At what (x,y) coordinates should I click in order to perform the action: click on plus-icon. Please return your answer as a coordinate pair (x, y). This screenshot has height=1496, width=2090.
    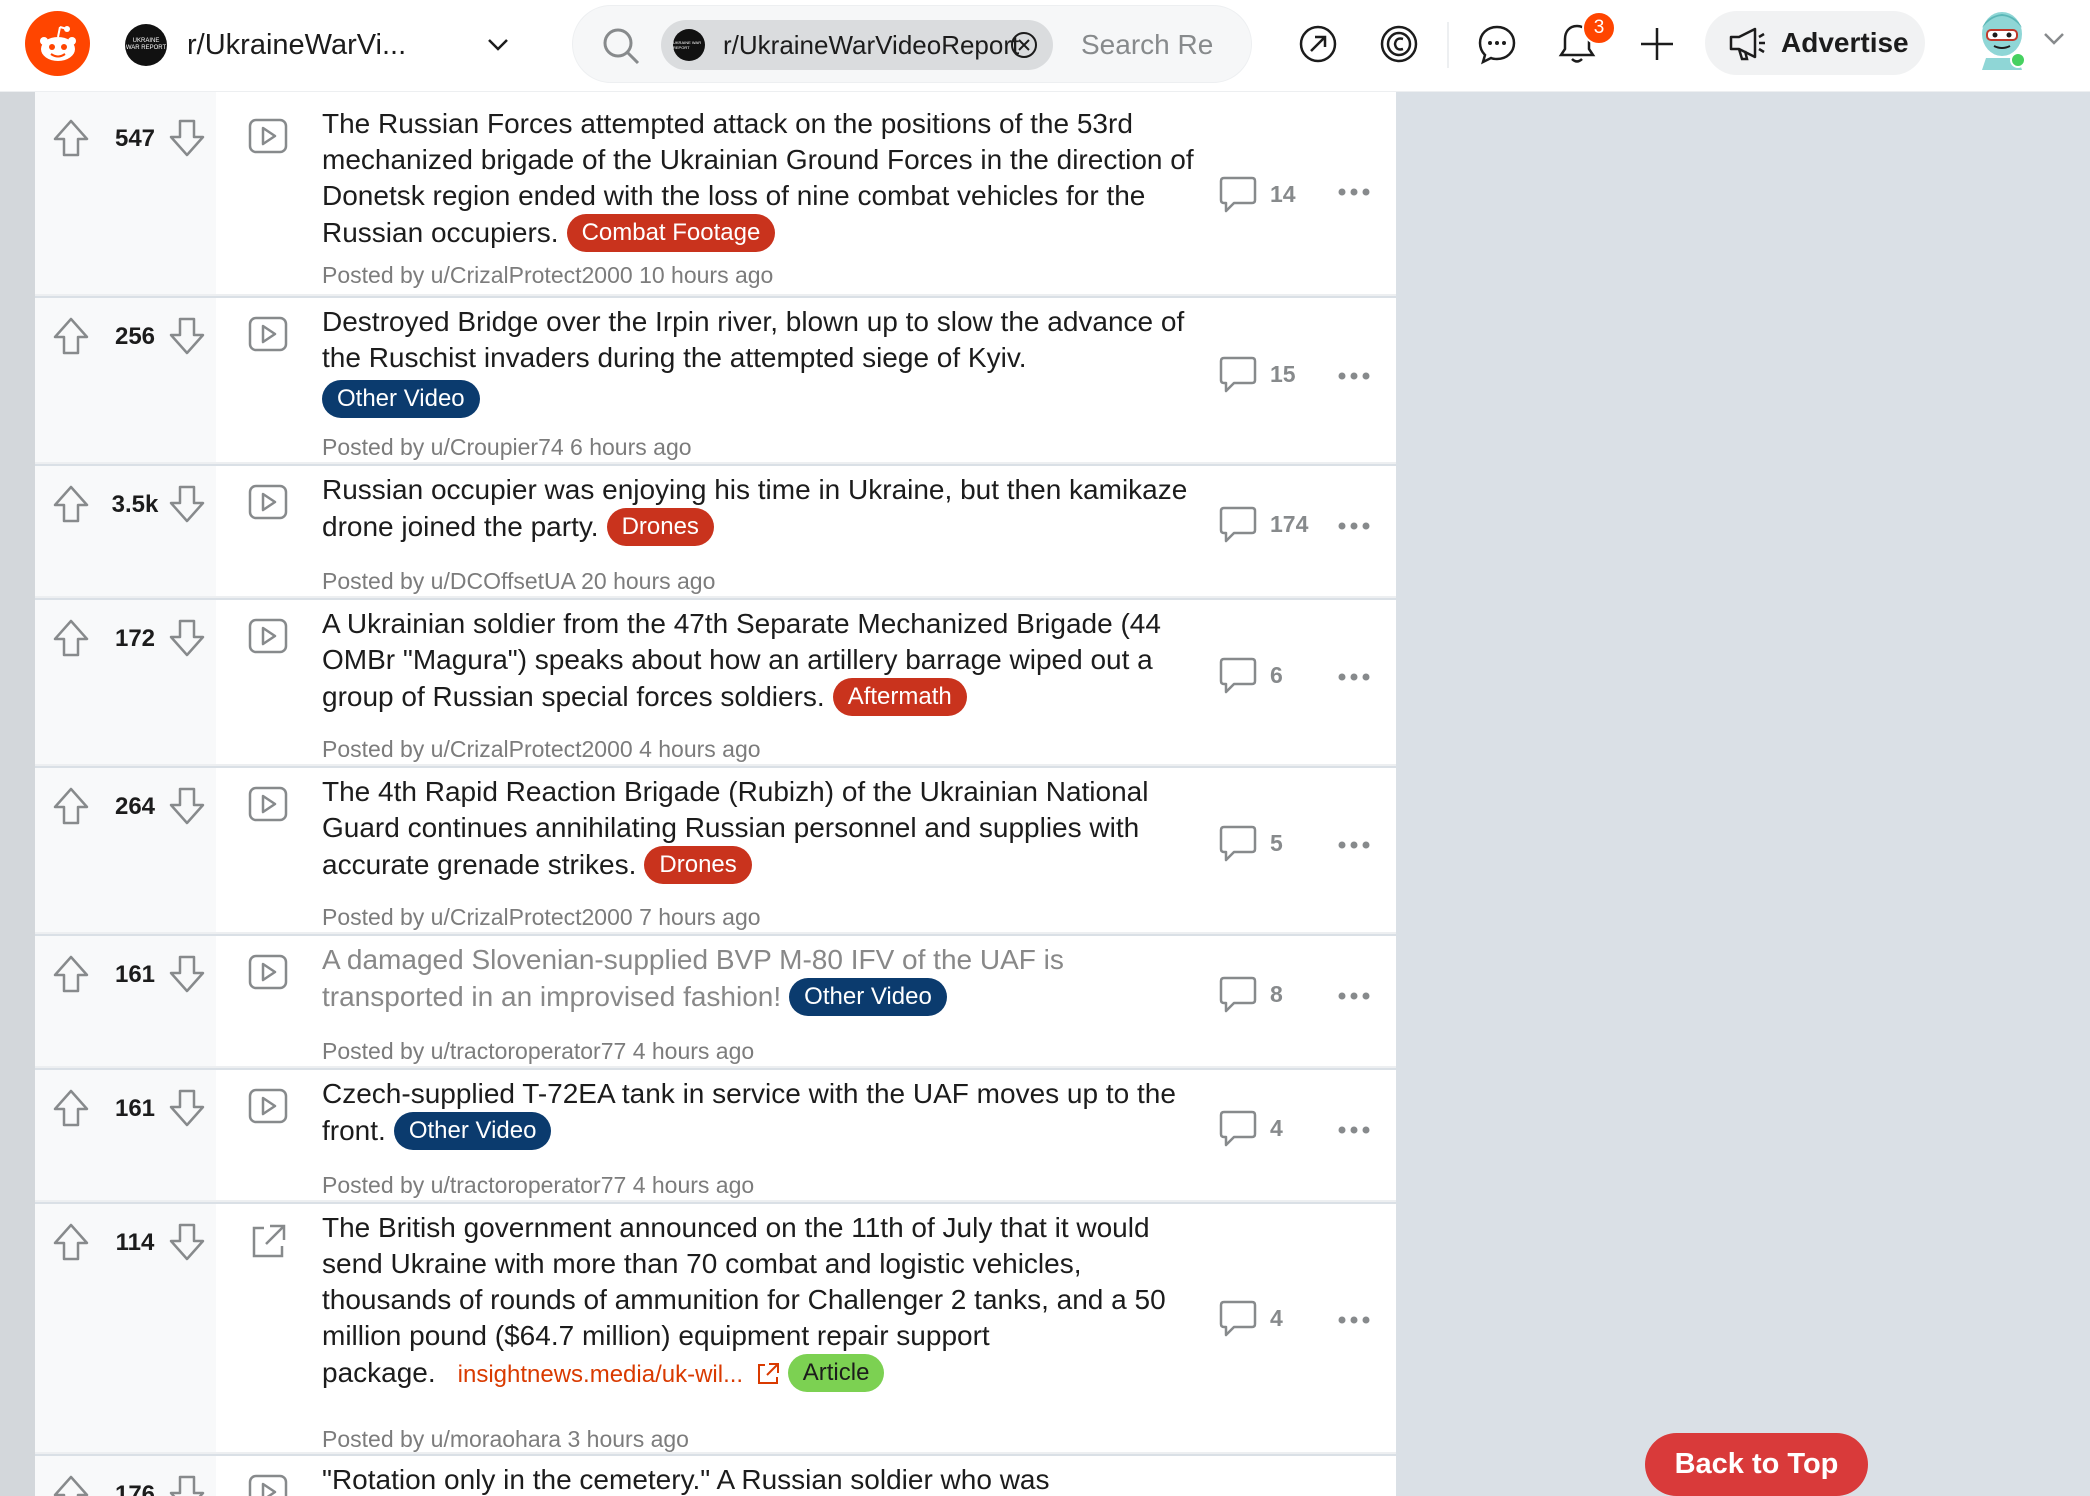
    Looking at the image, I should click on (1657, 44).